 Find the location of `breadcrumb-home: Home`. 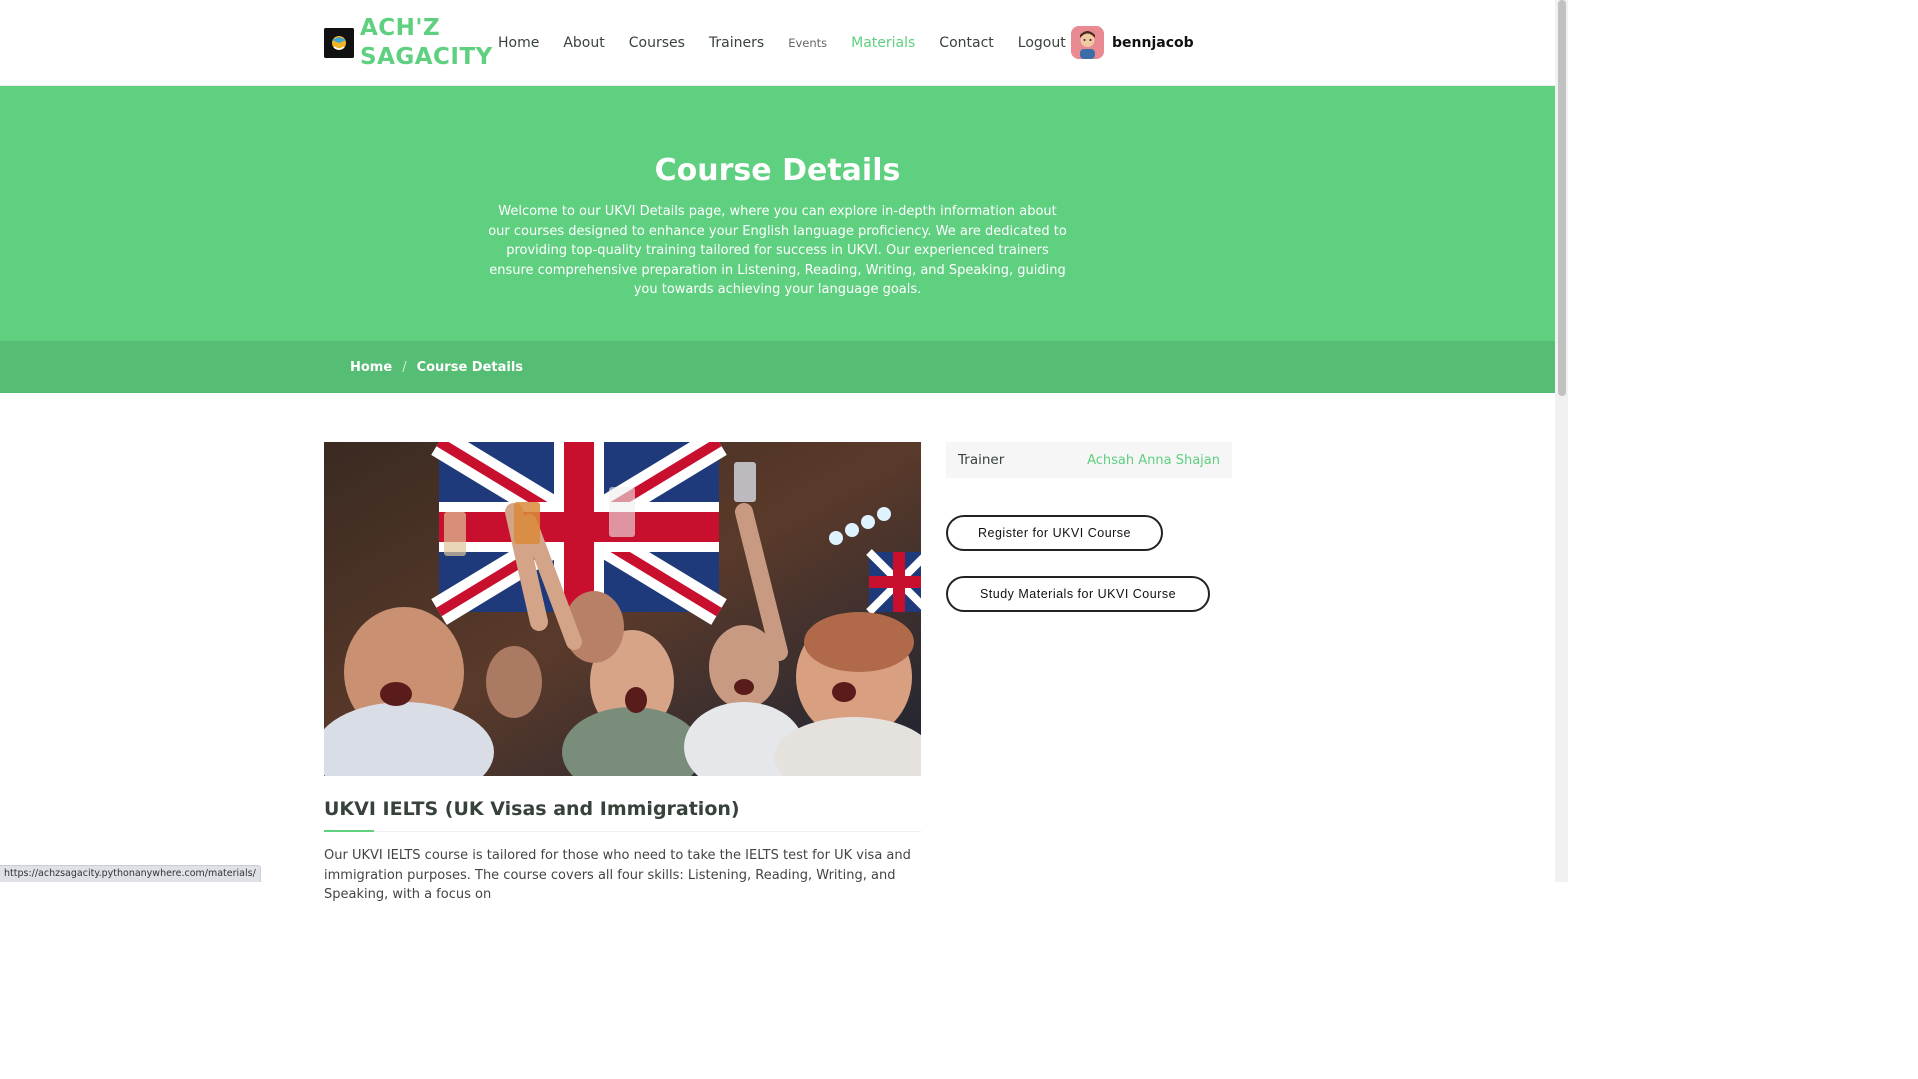

breadcrumb-home: Home is located at coordinates (371, 367).